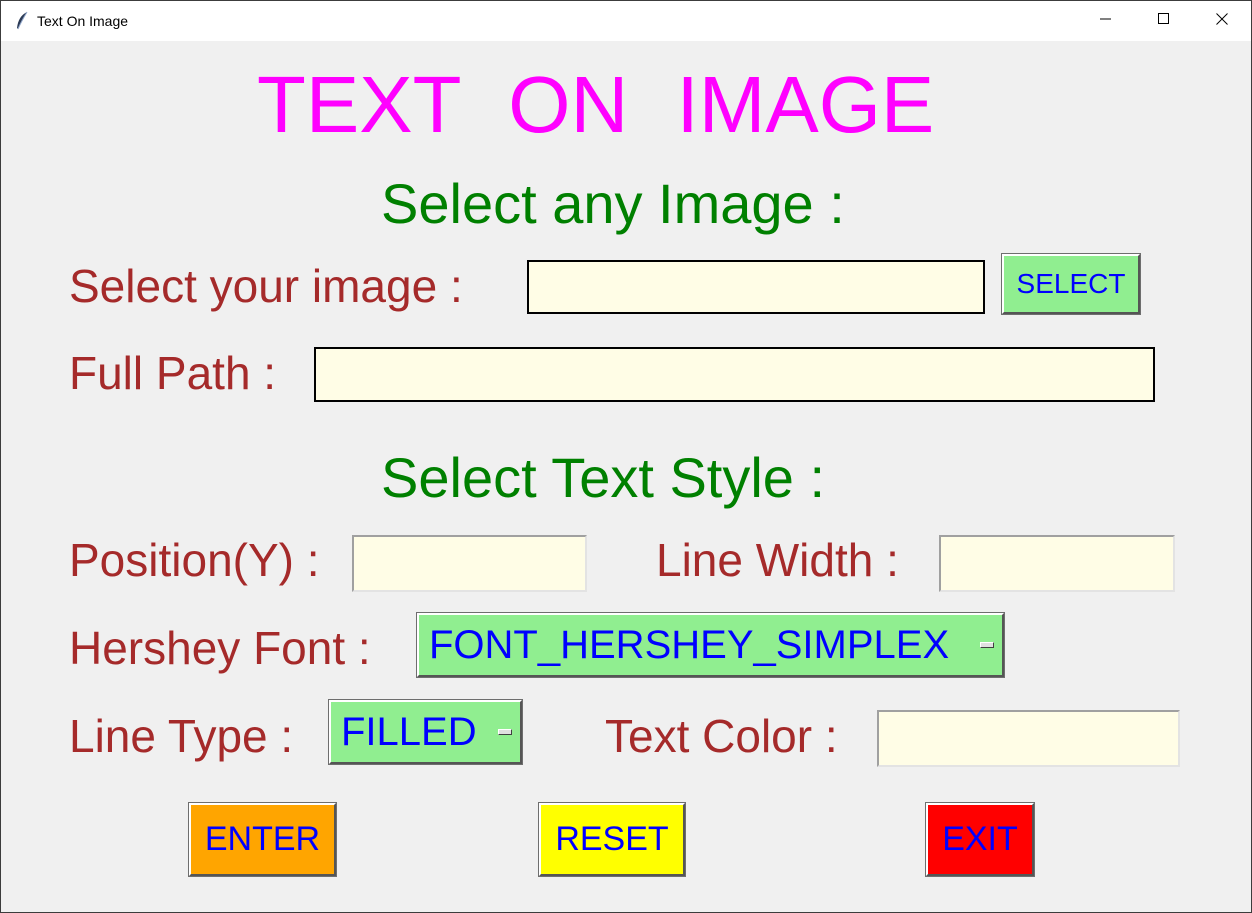 The height and width of the screenshot is (913, 1252). I want to click on full-path-label: Full Path :, so click(173, 373).